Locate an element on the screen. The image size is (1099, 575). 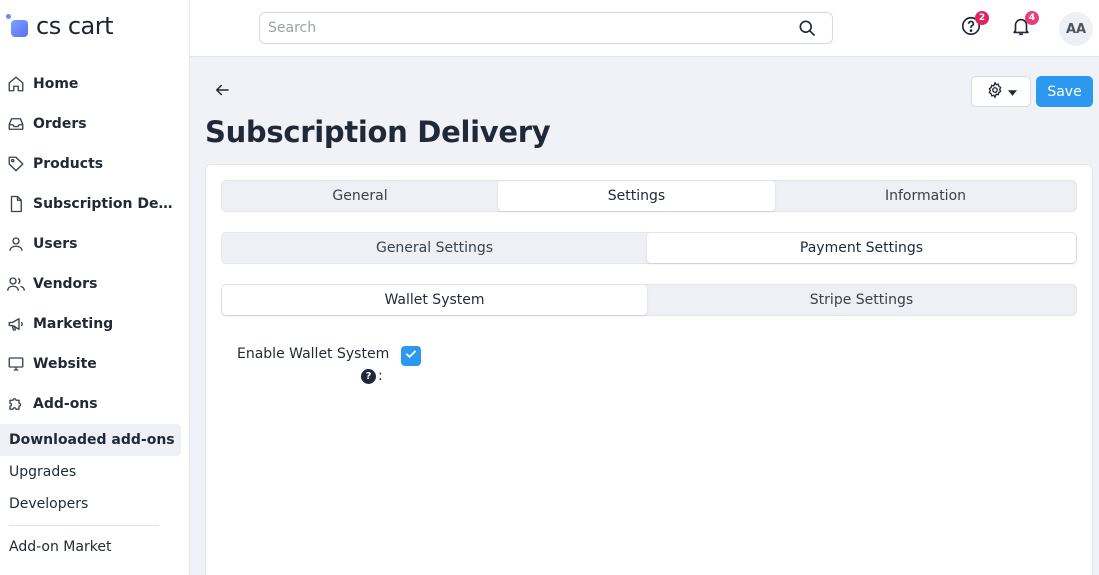
sidebar-item-marketing: Marketing is located at coordinates (95, 324).